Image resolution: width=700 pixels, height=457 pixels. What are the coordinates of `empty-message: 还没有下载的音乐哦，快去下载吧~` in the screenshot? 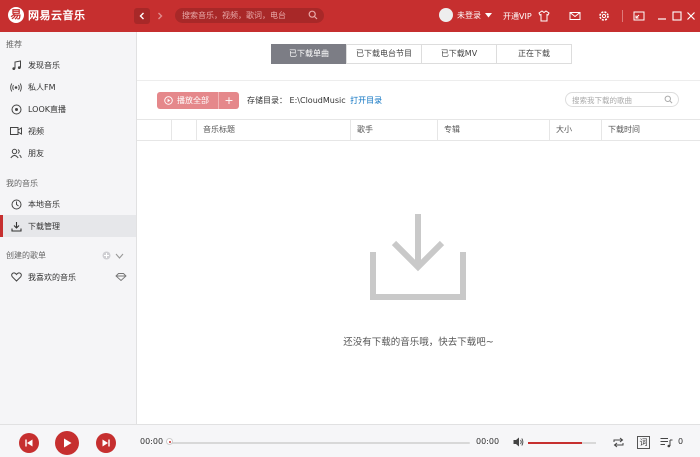 It's located at (418, 342).